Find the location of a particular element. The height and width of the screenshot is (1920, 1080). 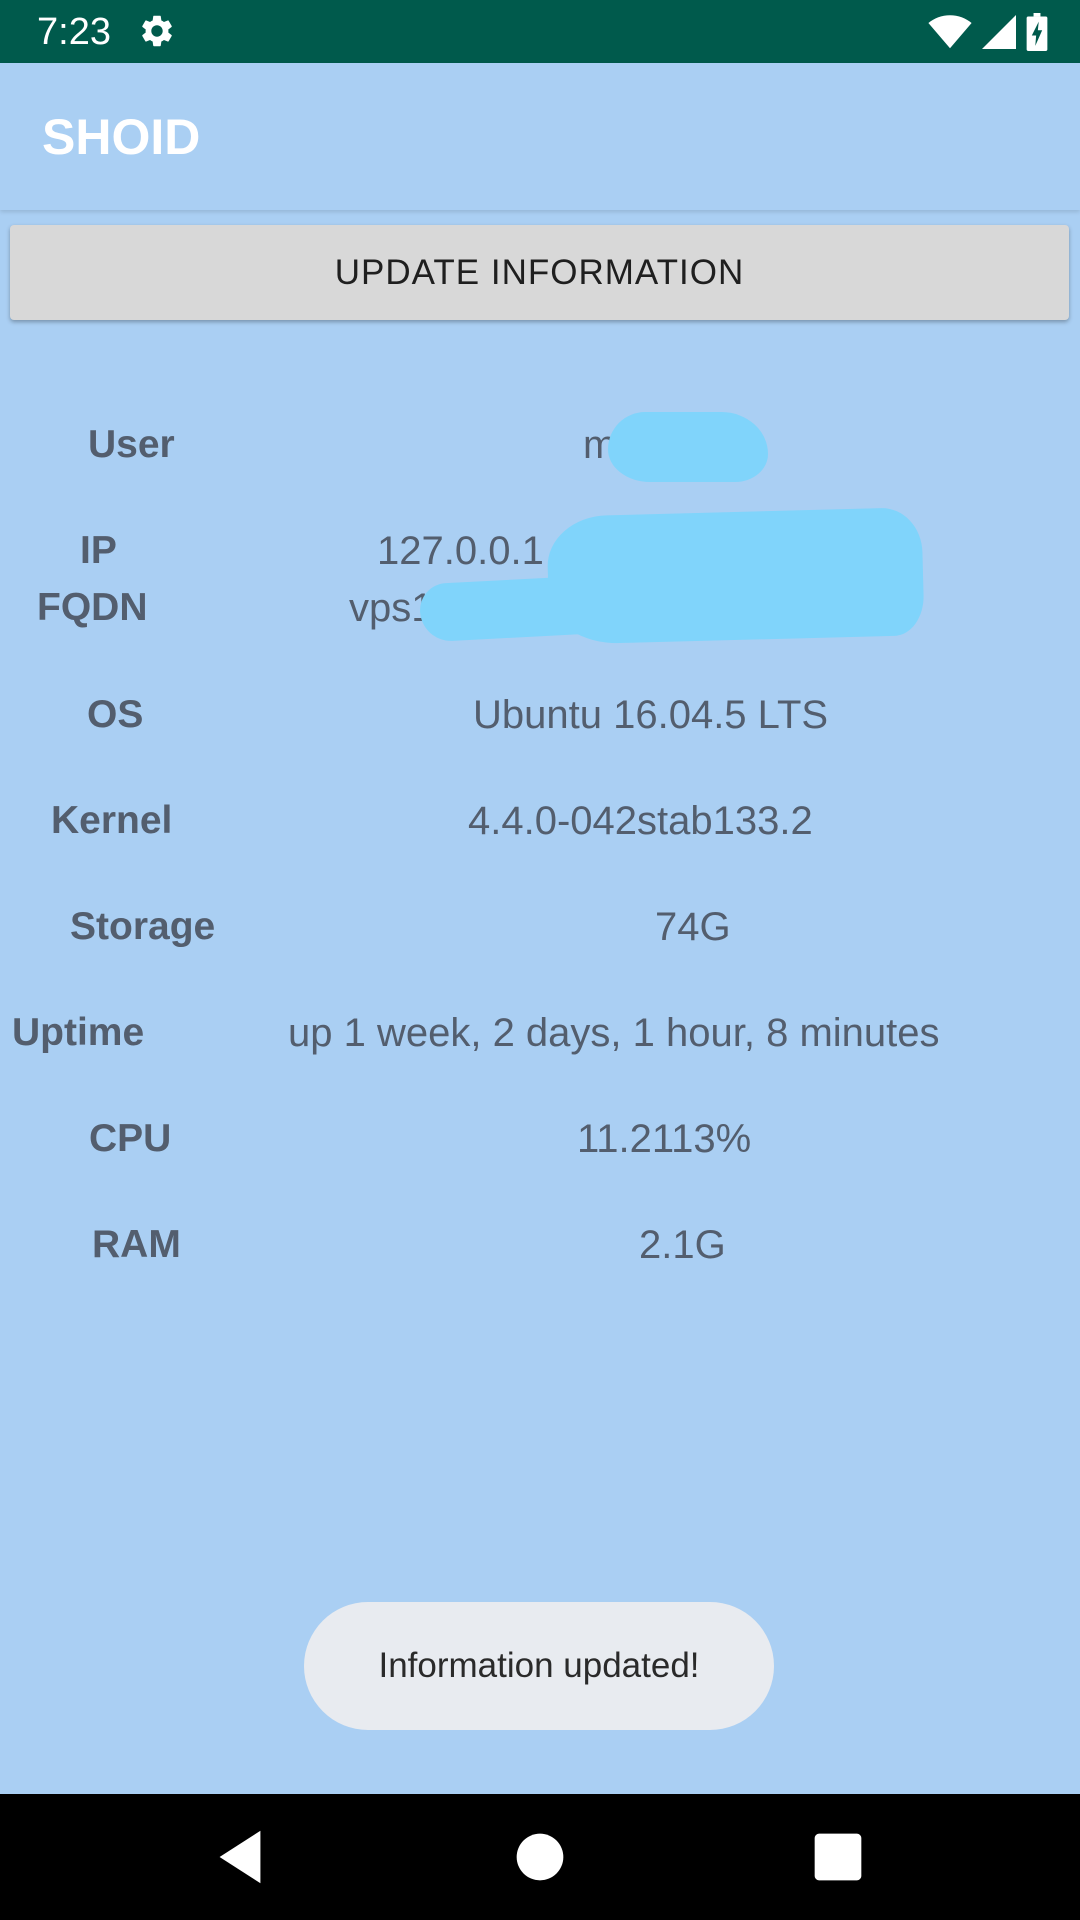

ram-value: 2.1G is located at coordinates (682, 1245).